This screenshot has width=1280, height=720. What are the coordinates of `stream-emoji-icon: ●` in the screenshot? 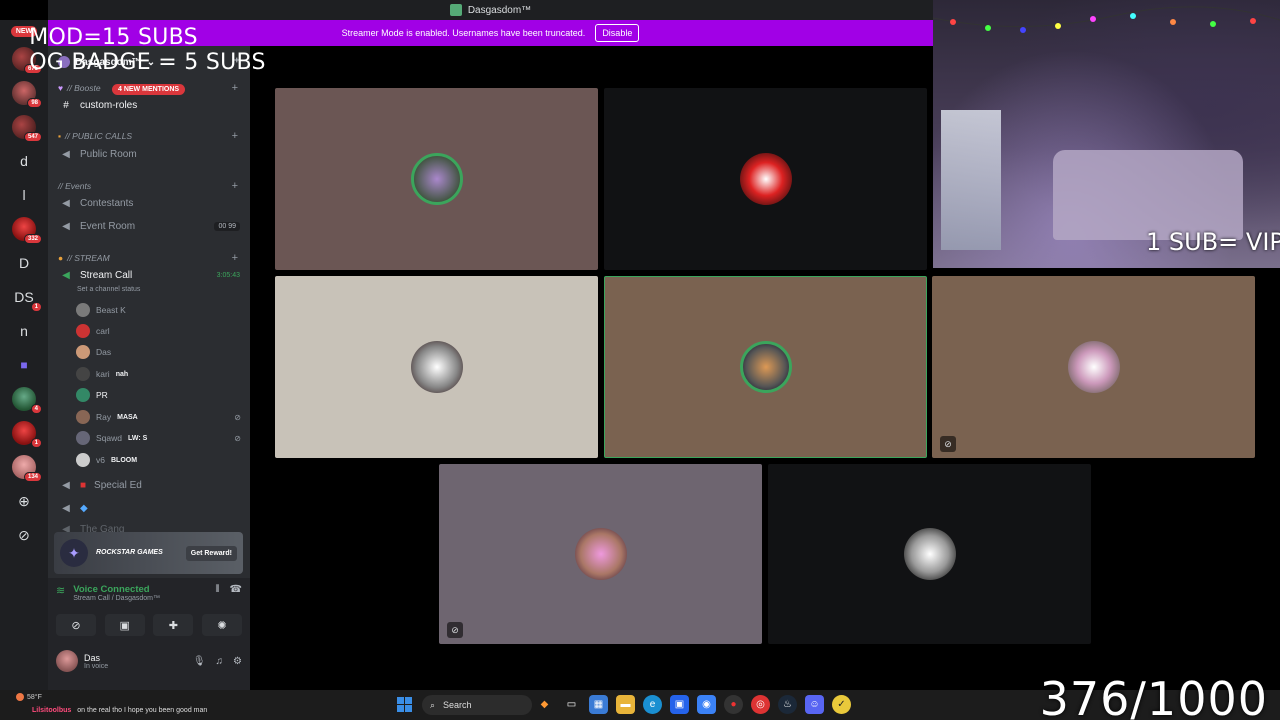 It's located at (61, 258).